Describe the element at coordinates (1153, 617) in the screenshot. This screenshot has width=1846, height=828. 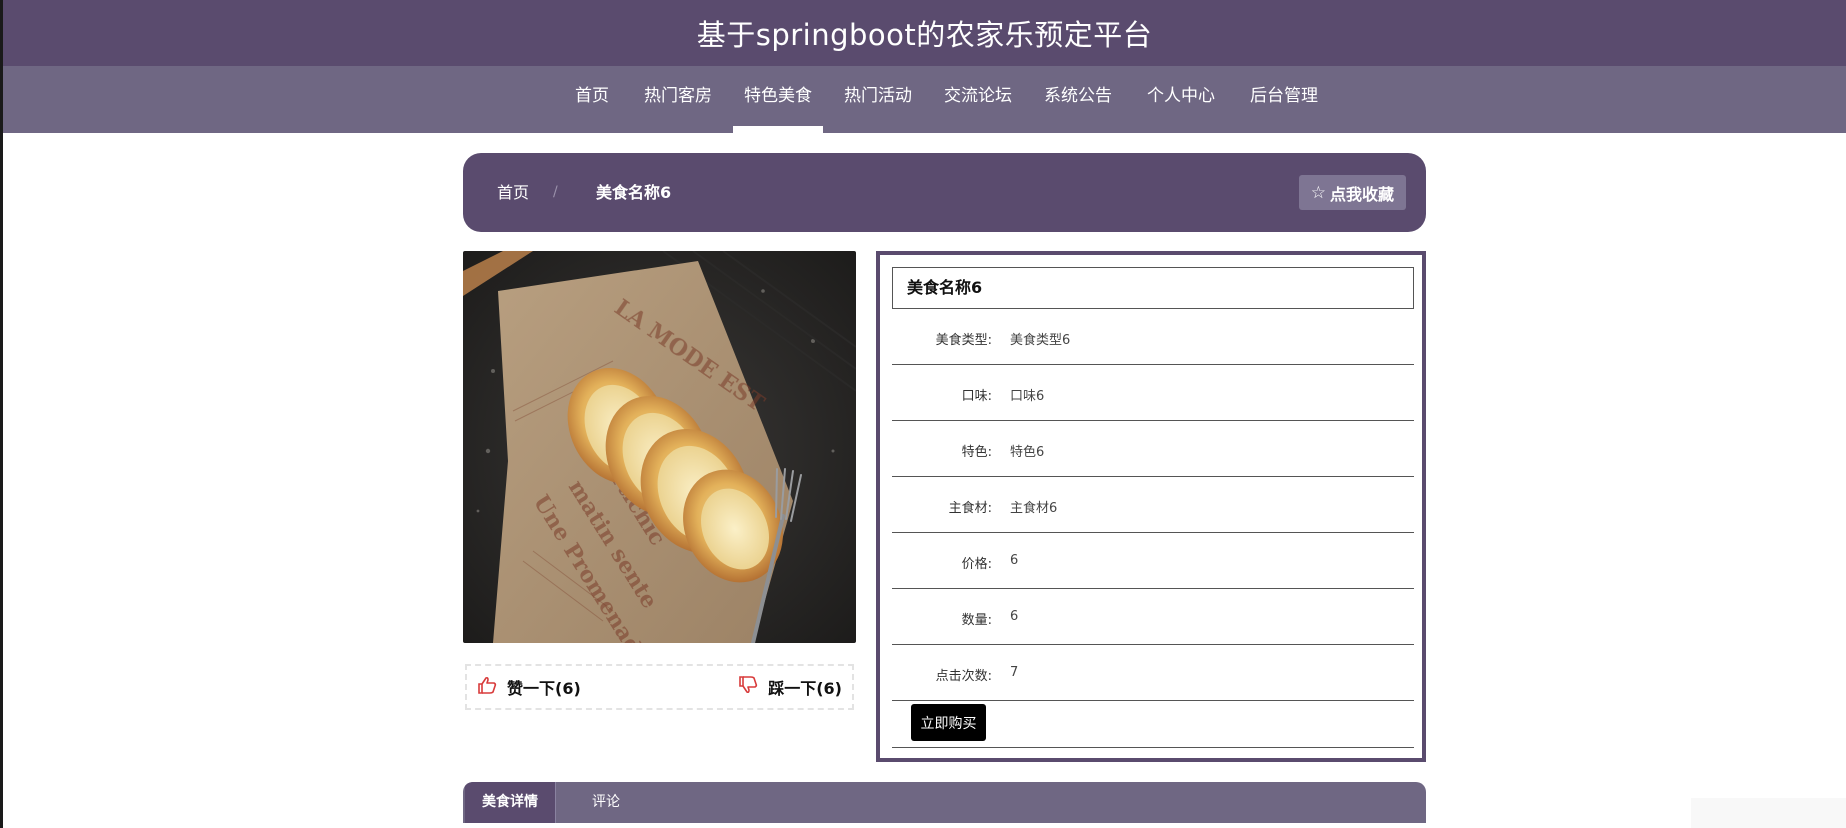
I see `detail-row-quantity: 数量: 6` at that location.